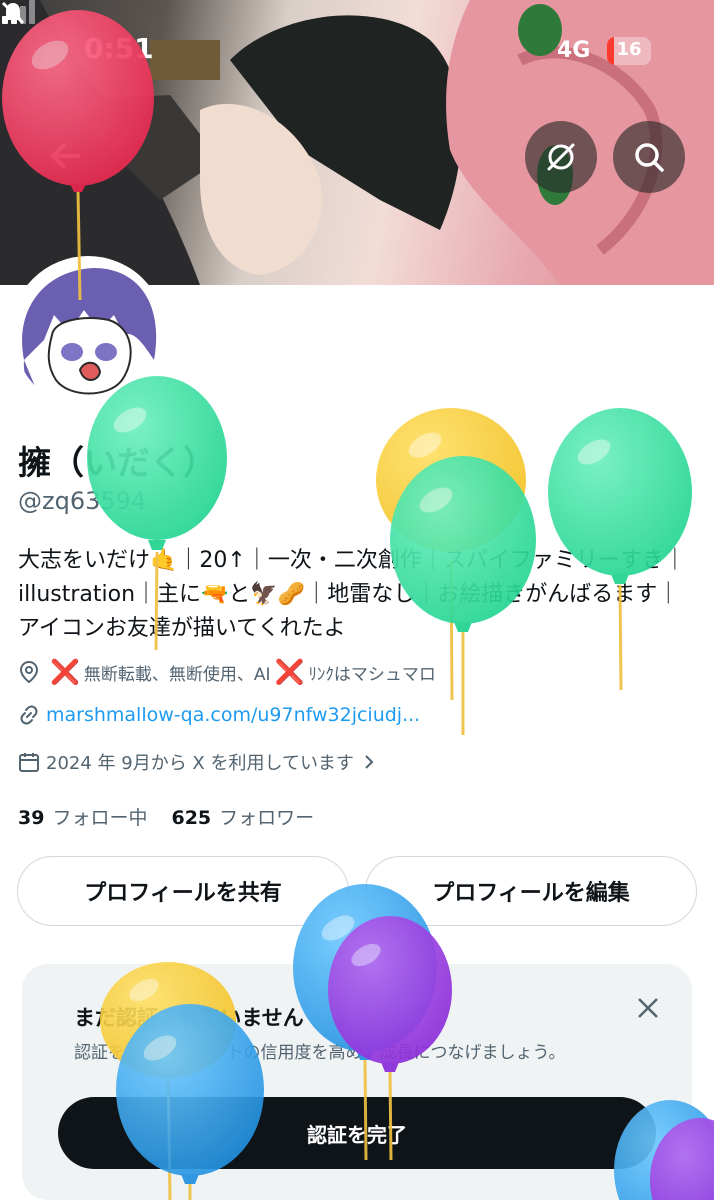  Describe the element at coordinates (369, 762) in the screenshot. I see `chevron-right-icon` at that location.